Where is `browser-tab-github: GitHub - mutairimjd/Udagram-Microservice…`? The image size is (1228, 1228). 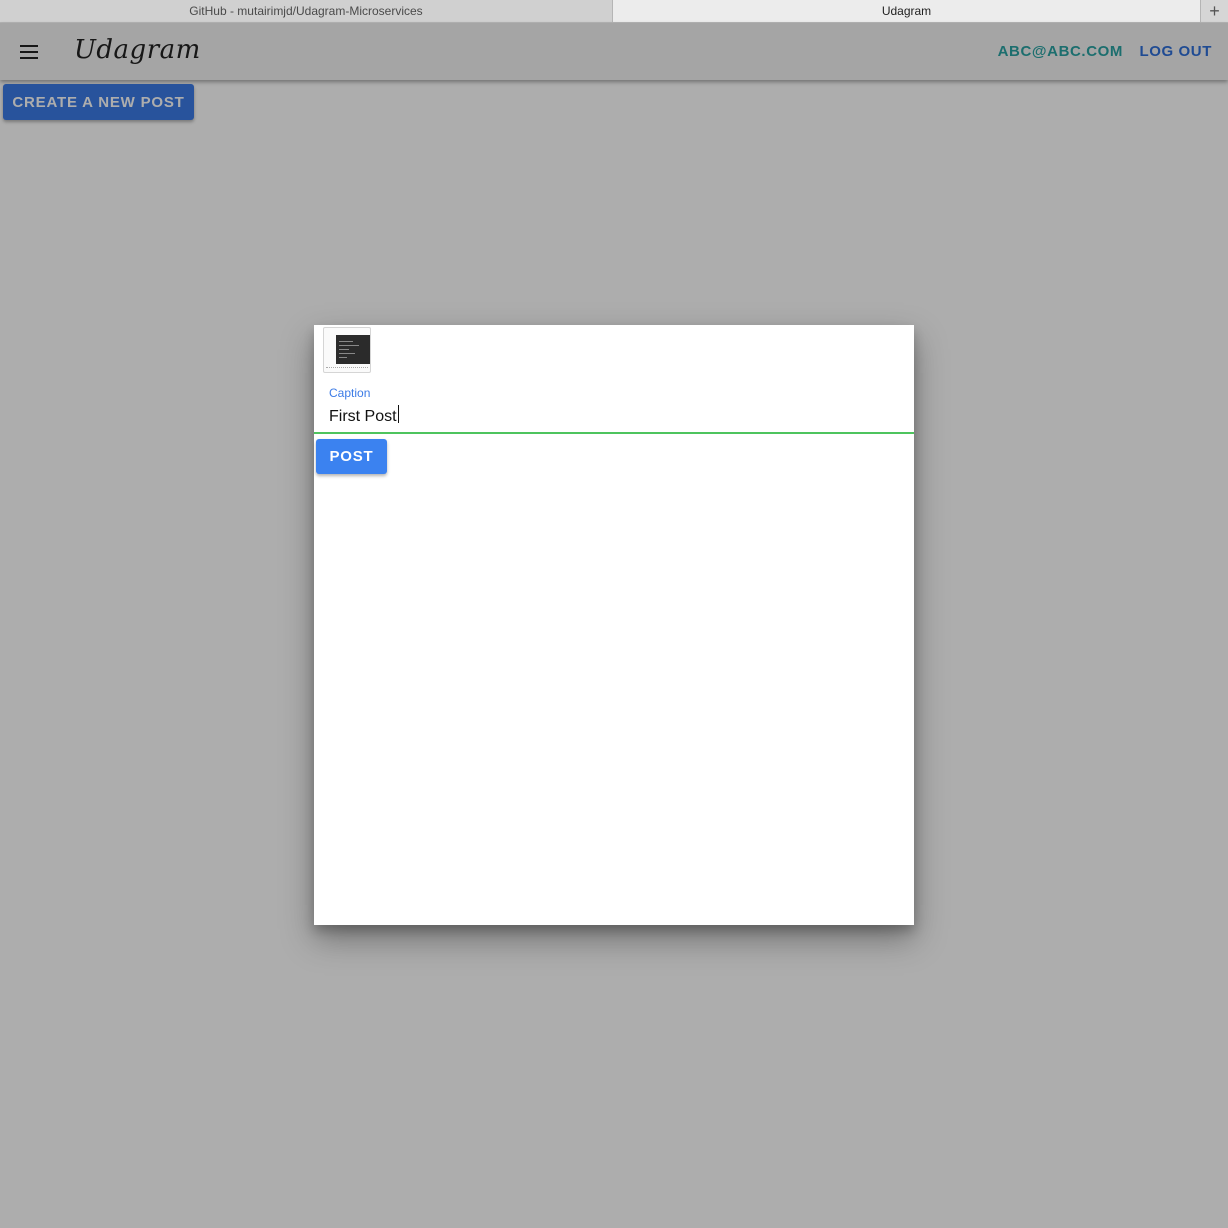
browser-tab-github: GitHub - mutairimjd/Udagram-Microservice… is located at coordinates (306, 11).